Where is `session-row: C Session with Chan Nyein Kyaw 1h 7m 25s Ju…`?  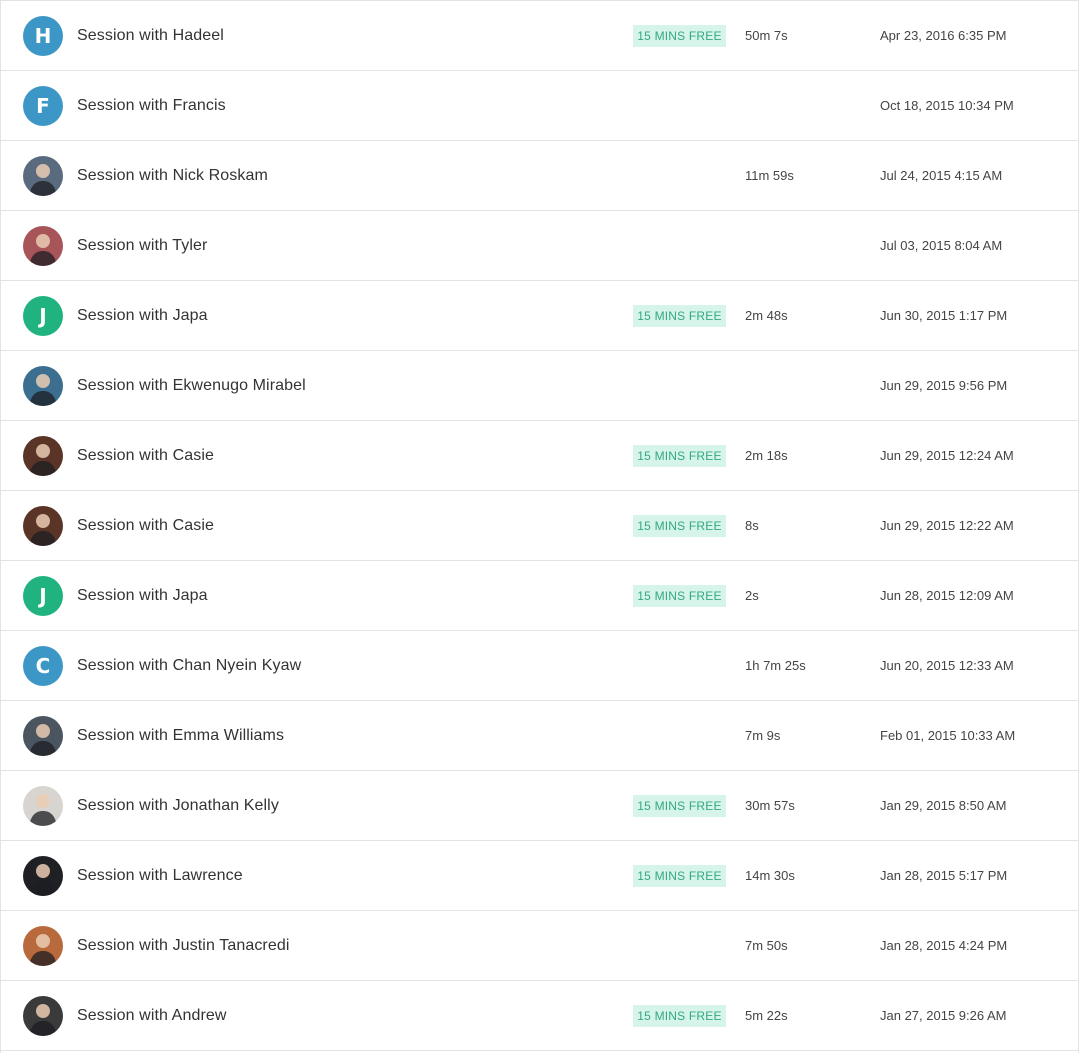
session-row: C Session with Chan Nyein Kyaw 1h 7m 25s Ju… is located at coordinates (539, 666).